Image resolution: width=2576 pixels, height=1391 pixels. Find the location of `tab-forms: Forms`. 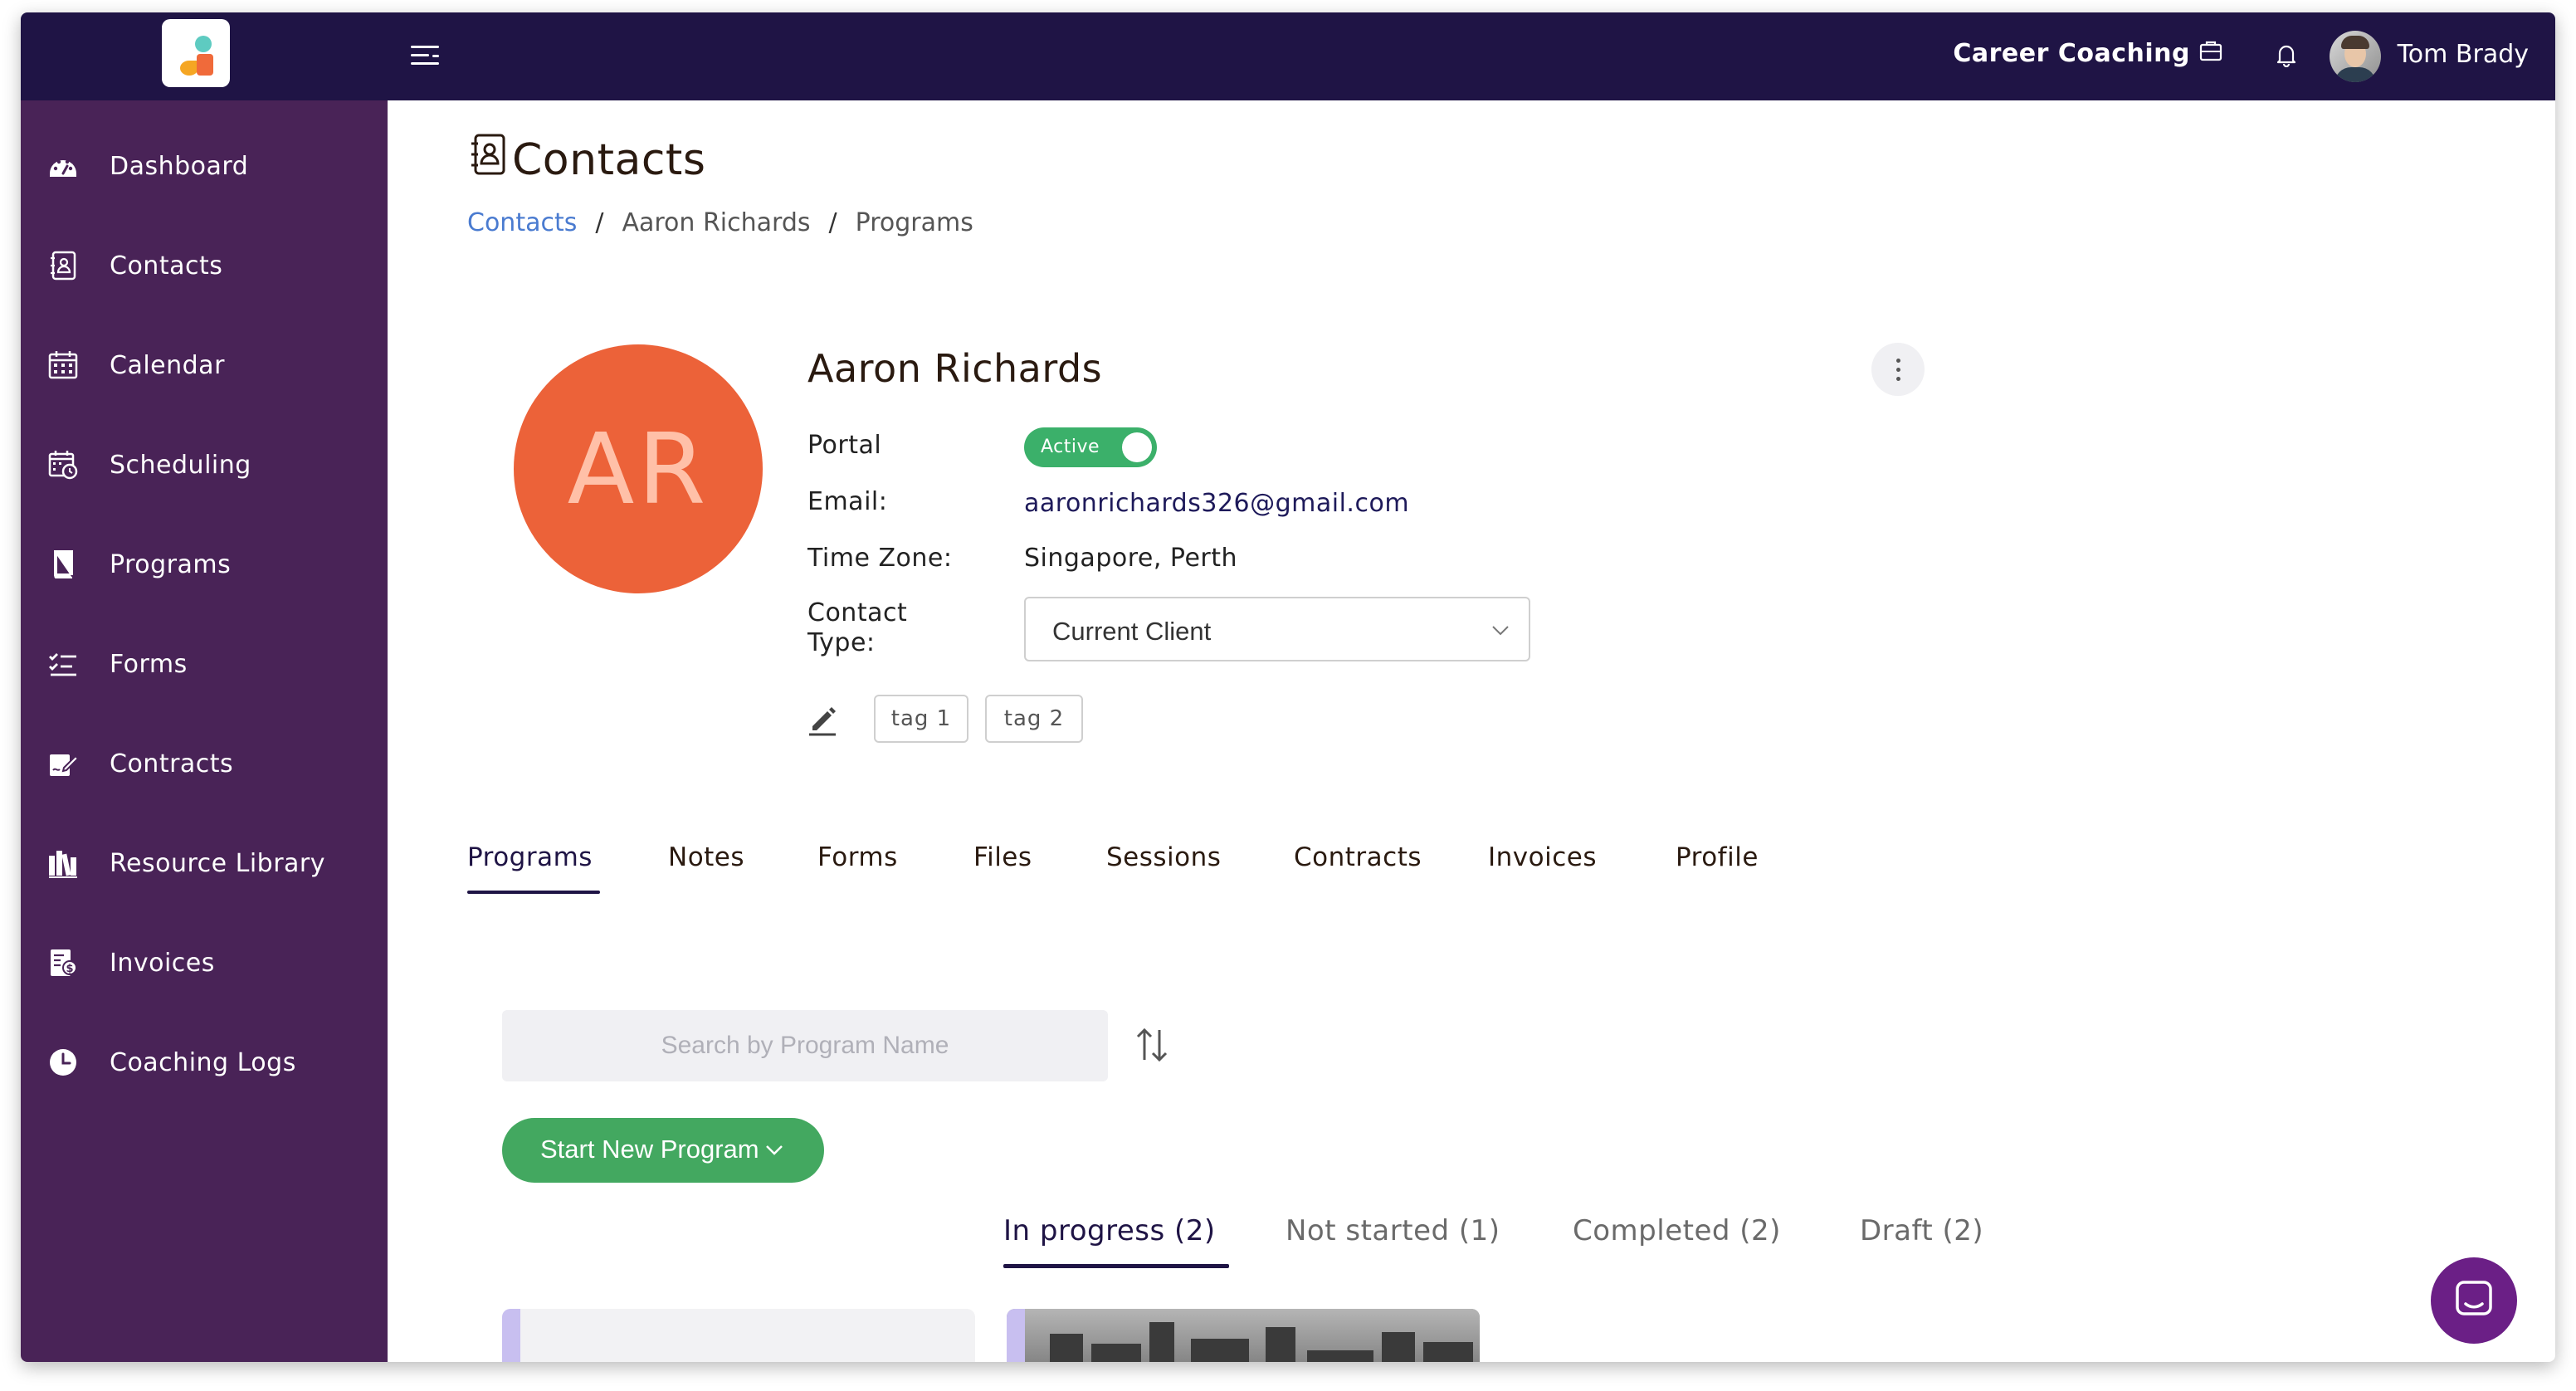

tab-forms: Forms is located at coordinates (858, 857).